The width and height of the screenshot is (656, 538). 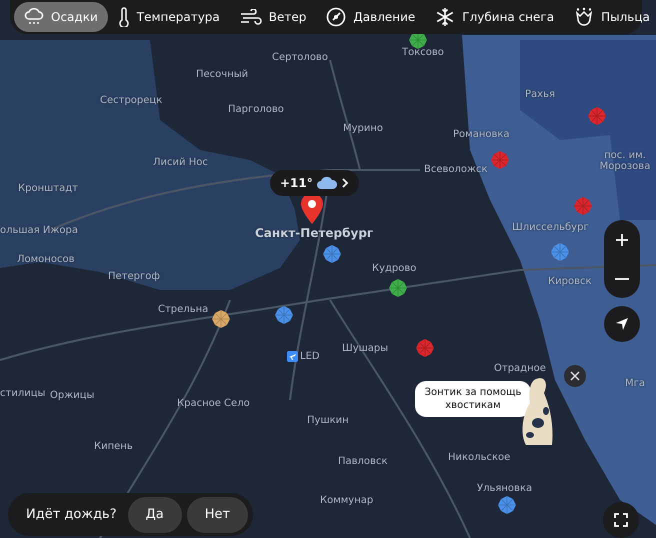 What do you see at coordinates (155, 514) in the screenshot?
I see `answer-button: Да` at bounding box center [155, 514].